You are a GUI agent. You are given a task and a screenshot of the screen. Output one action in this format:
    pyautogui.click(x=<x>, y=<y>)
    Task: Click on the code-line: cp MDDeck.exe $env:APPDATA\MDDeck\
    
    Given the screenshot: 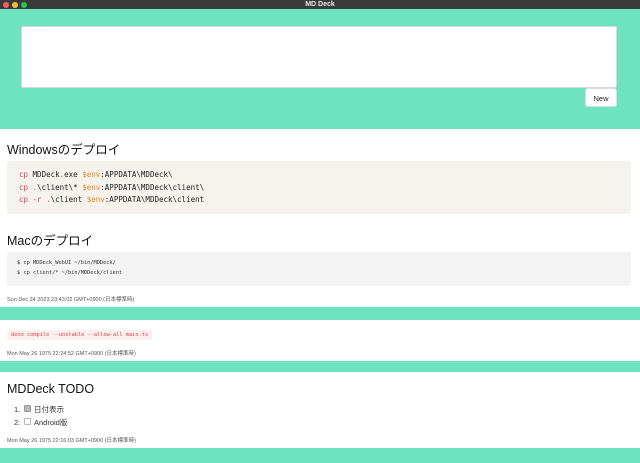 What is the action you would take?
    pyautogui.click(x=319, y=175)
    